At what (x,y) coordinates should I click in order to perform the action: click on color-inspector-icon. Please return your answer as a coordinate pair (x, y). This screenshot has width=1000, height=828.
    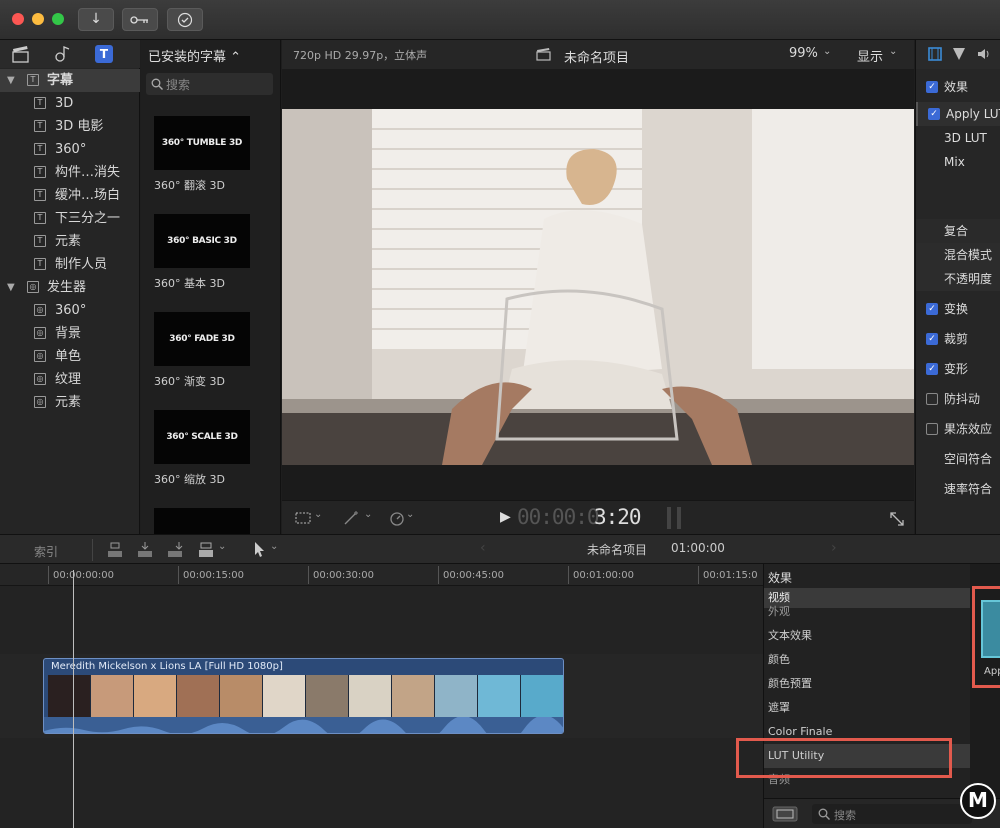
    Looking at the image, I should click on (959, 54).